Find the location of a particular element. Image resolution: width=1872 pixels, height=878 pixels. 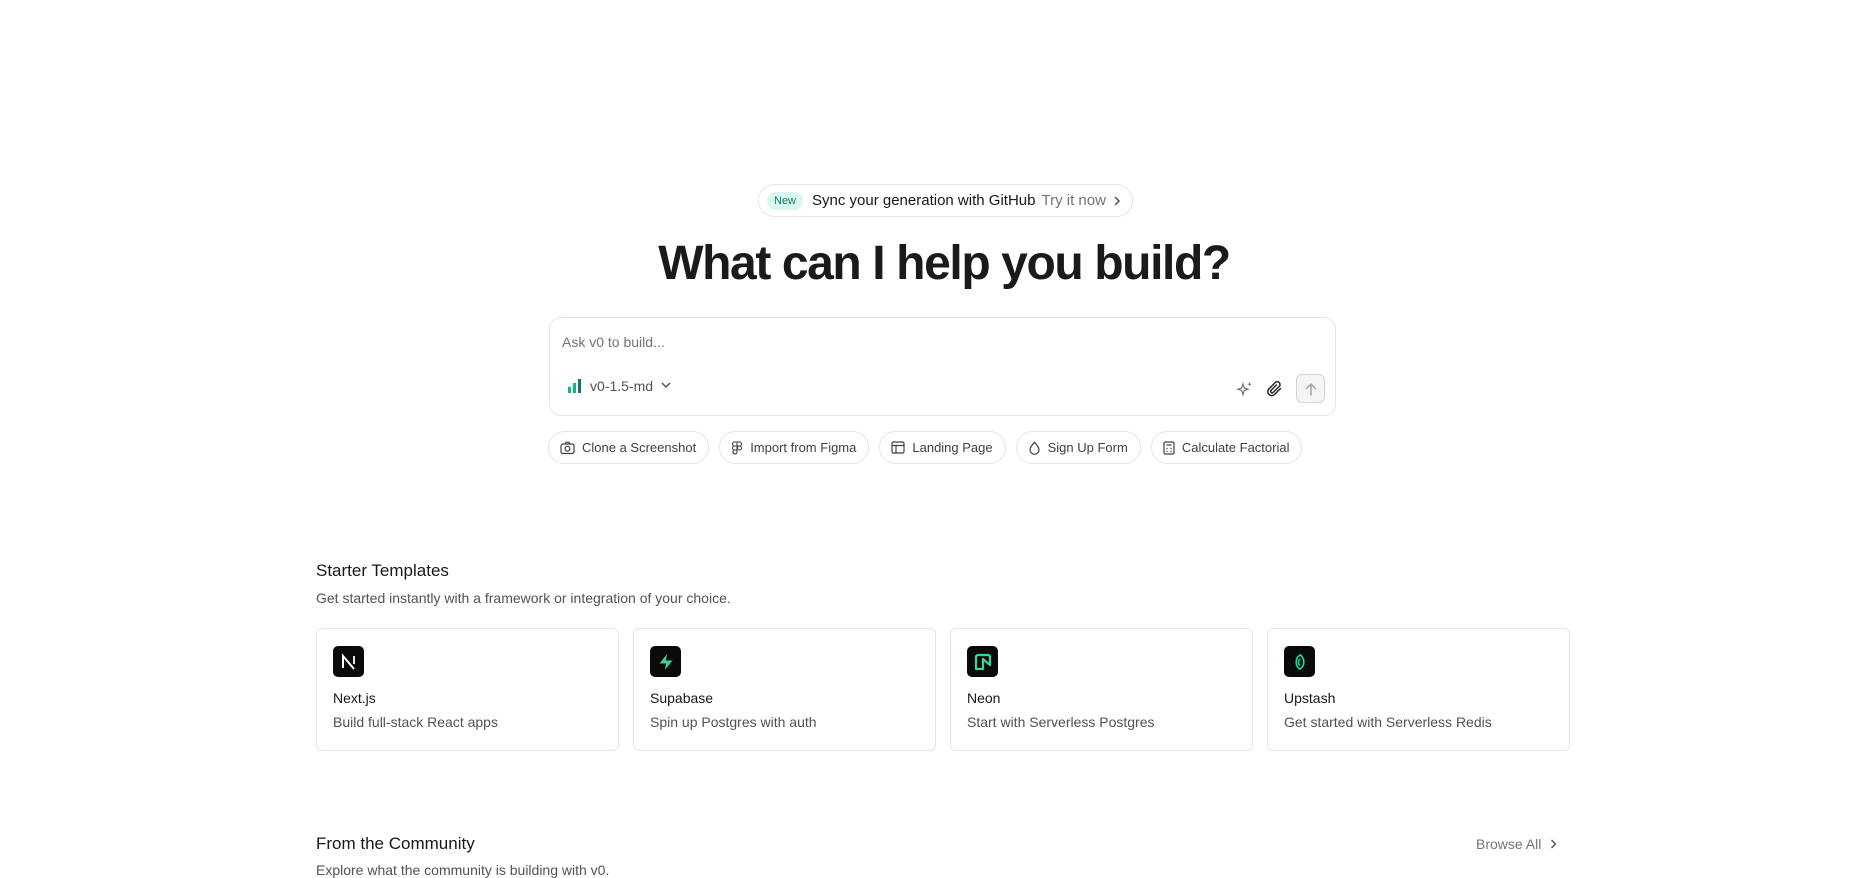

prompt-actions is located at coordinates (1280, 388).